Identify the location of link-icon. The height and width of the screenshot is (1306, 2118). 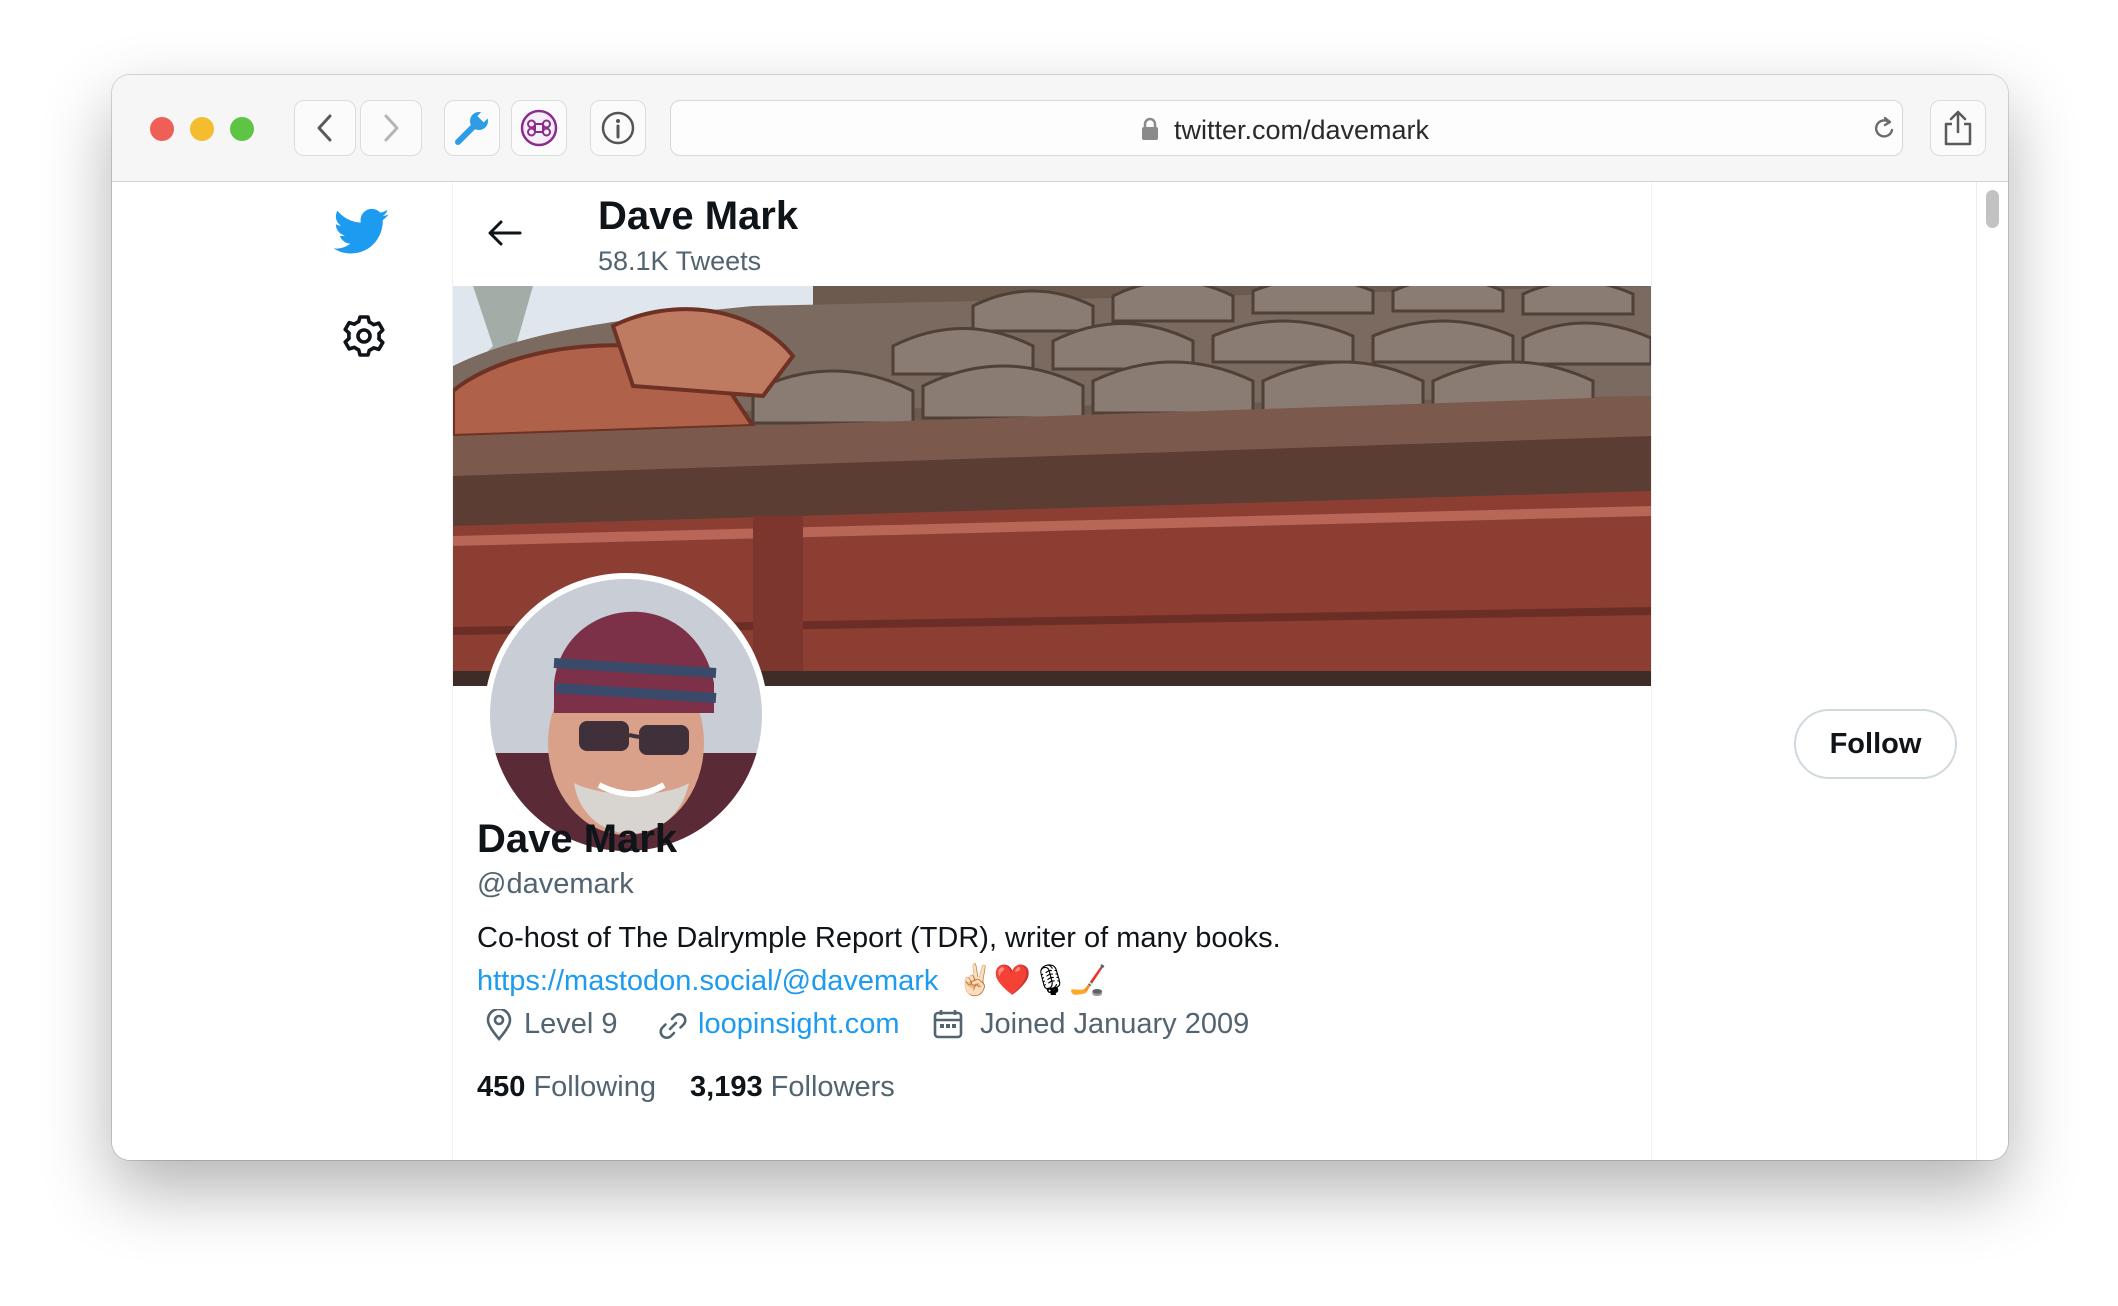
(673, 1026).